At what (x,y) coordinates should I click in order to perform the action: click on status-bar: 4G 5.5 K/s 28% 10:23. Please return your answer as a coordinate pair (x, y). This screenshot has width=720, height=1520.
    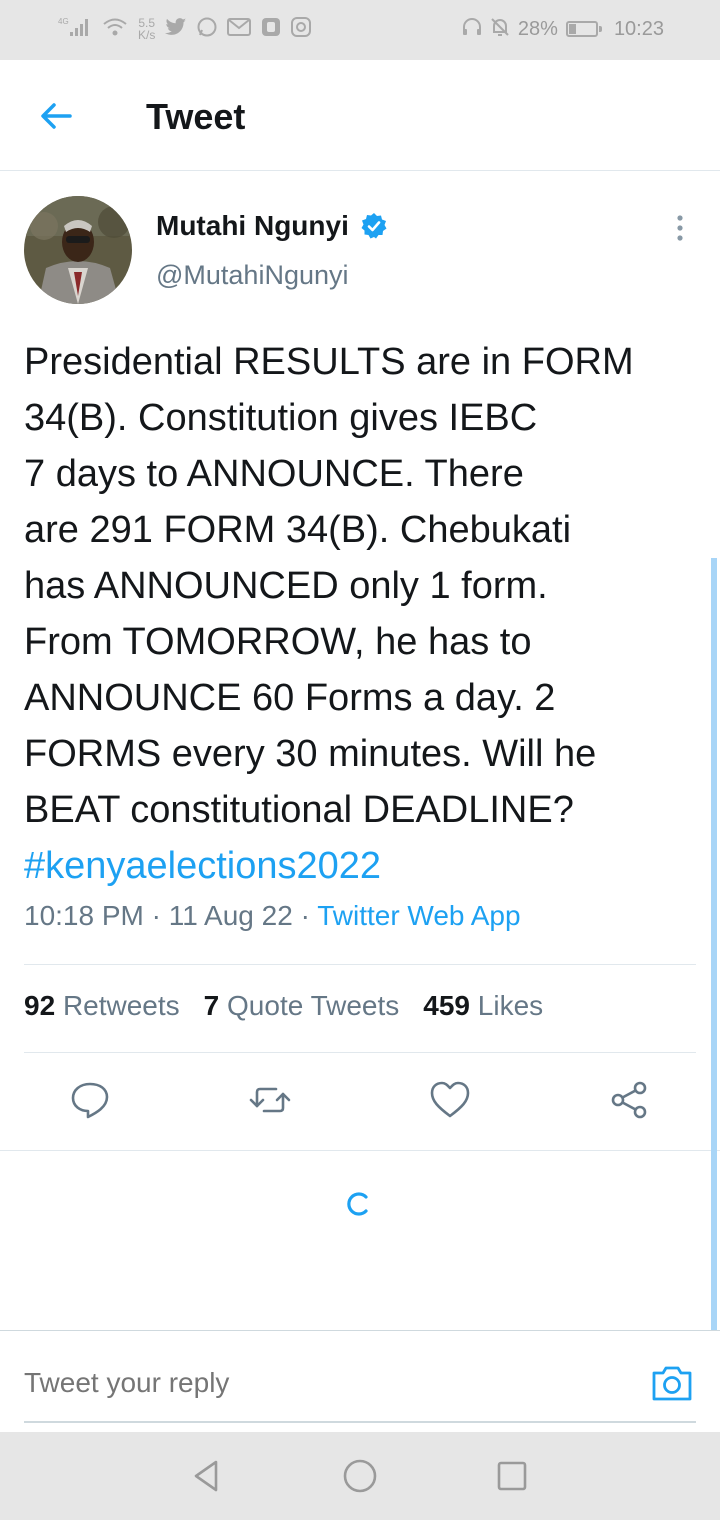
    Looking at the image, I should click on (360, 30).